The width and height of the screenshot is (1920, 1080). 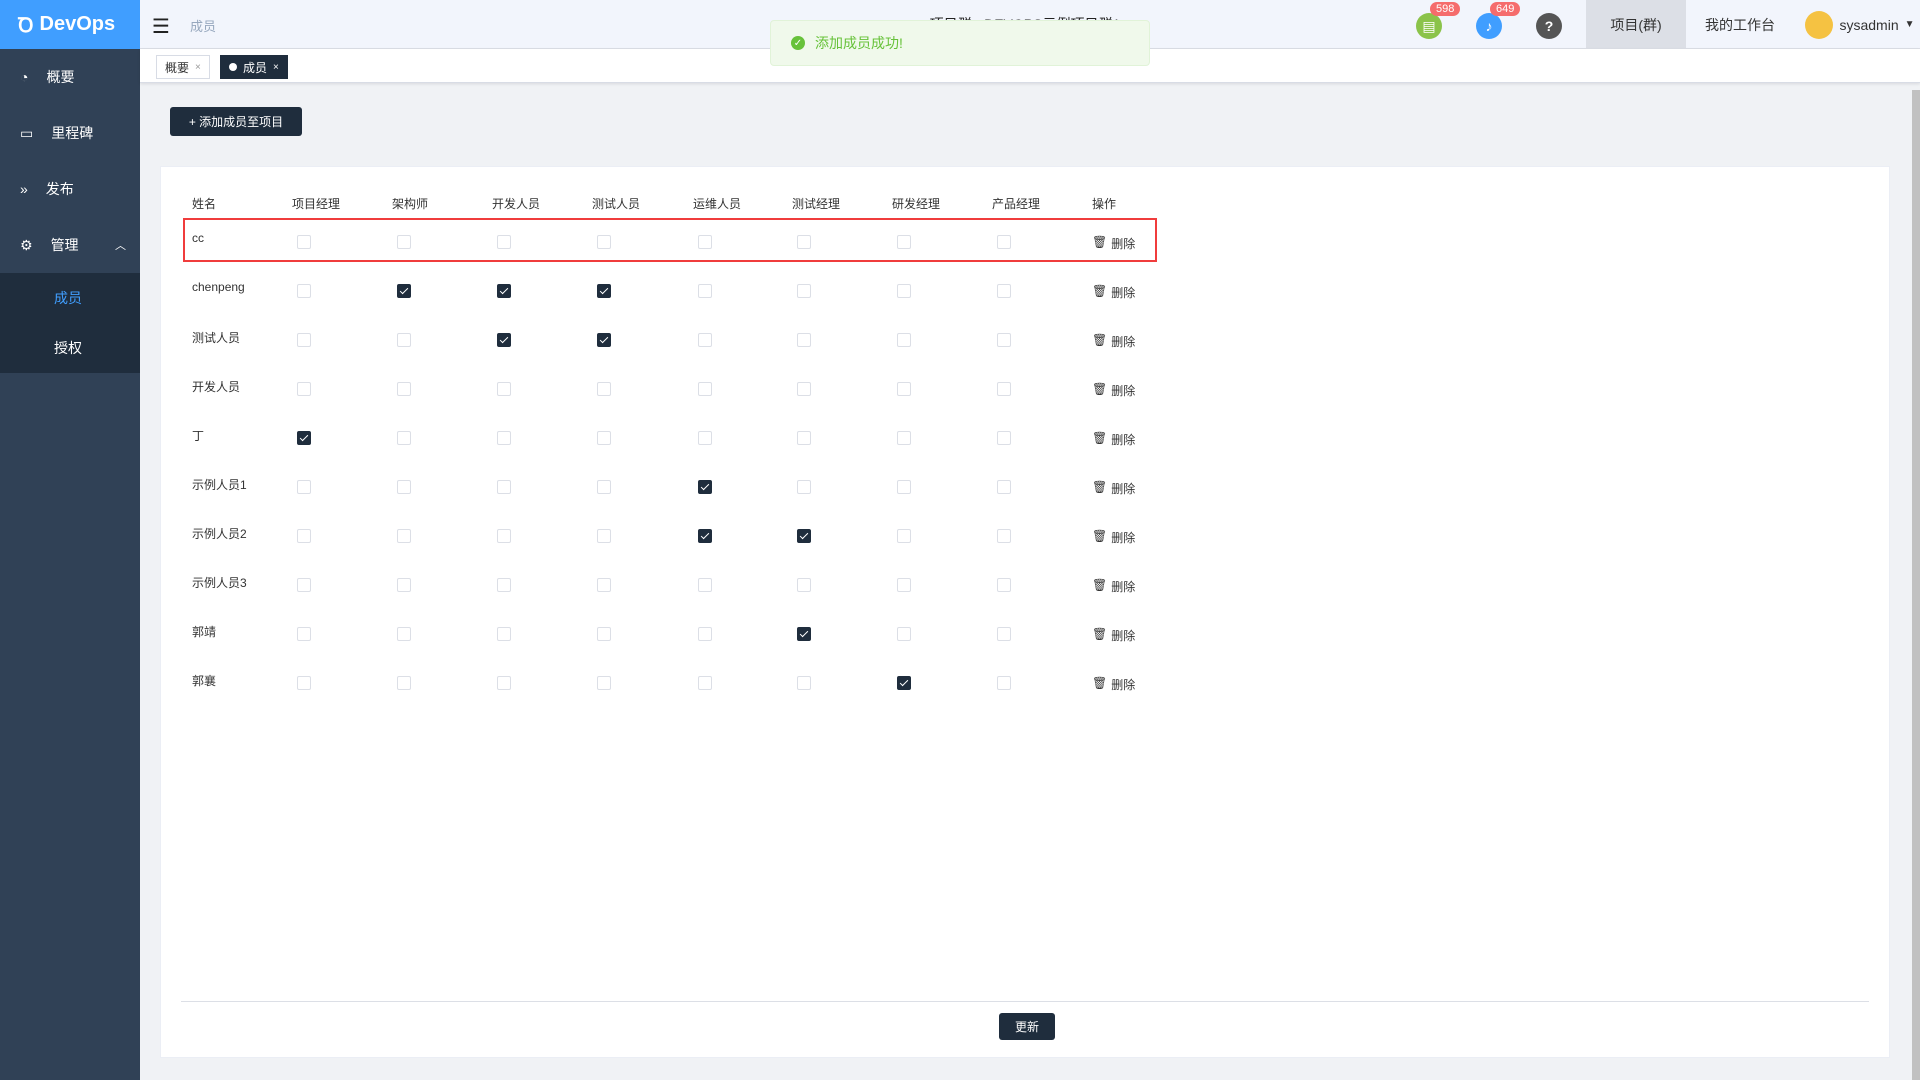 I want to click on sidebar-item-milestone: ▭ 里程碑, so click(x=70, y=133).